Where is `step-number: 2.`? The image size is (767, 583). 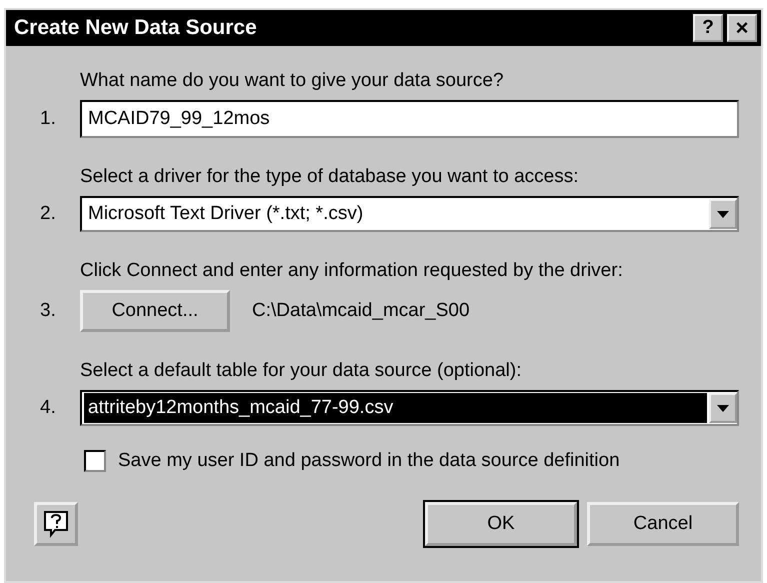 step-number: 2. is located at coordinates (48, 214).